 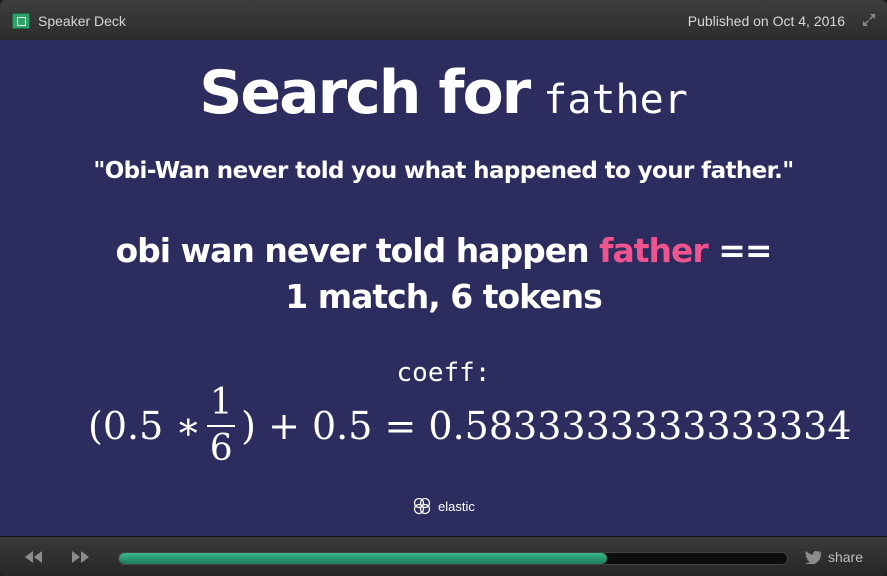 I want to click on speakerdeck-link: Speaker Deck, so click(x=69, y=21).